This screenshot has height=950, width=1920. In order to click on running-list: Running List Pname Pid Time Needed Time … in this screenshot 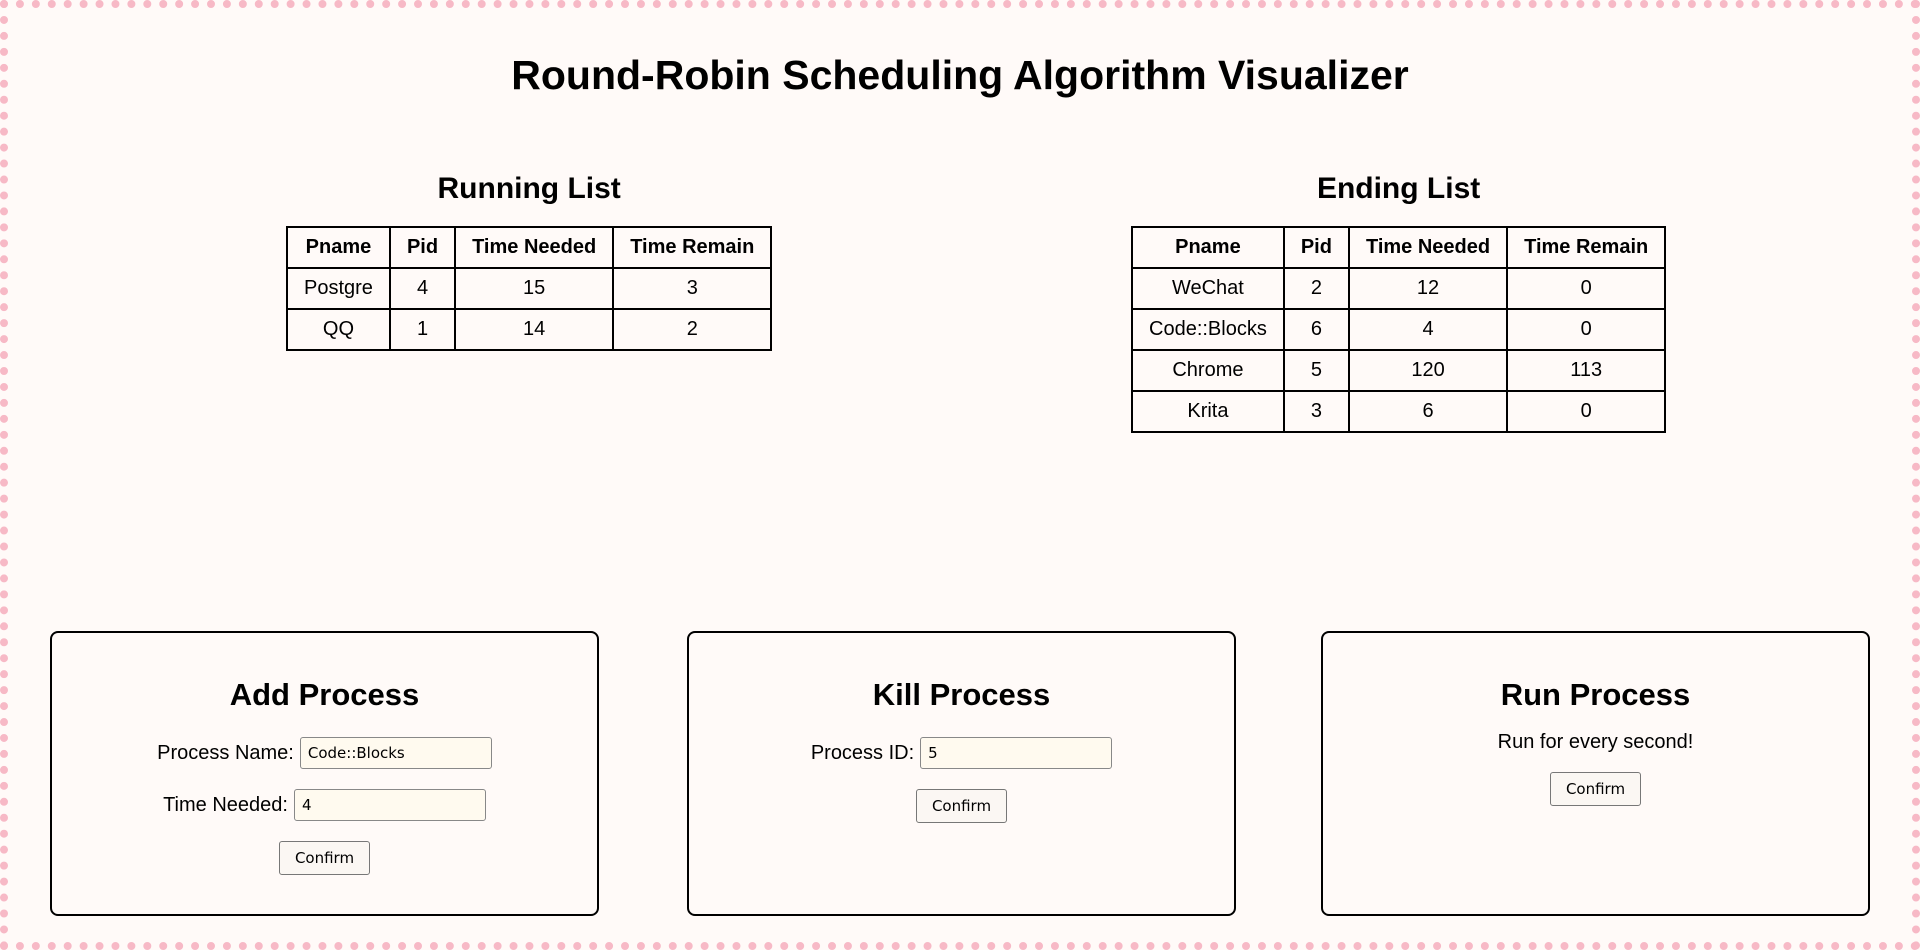, I will do `click(529, 261)`.